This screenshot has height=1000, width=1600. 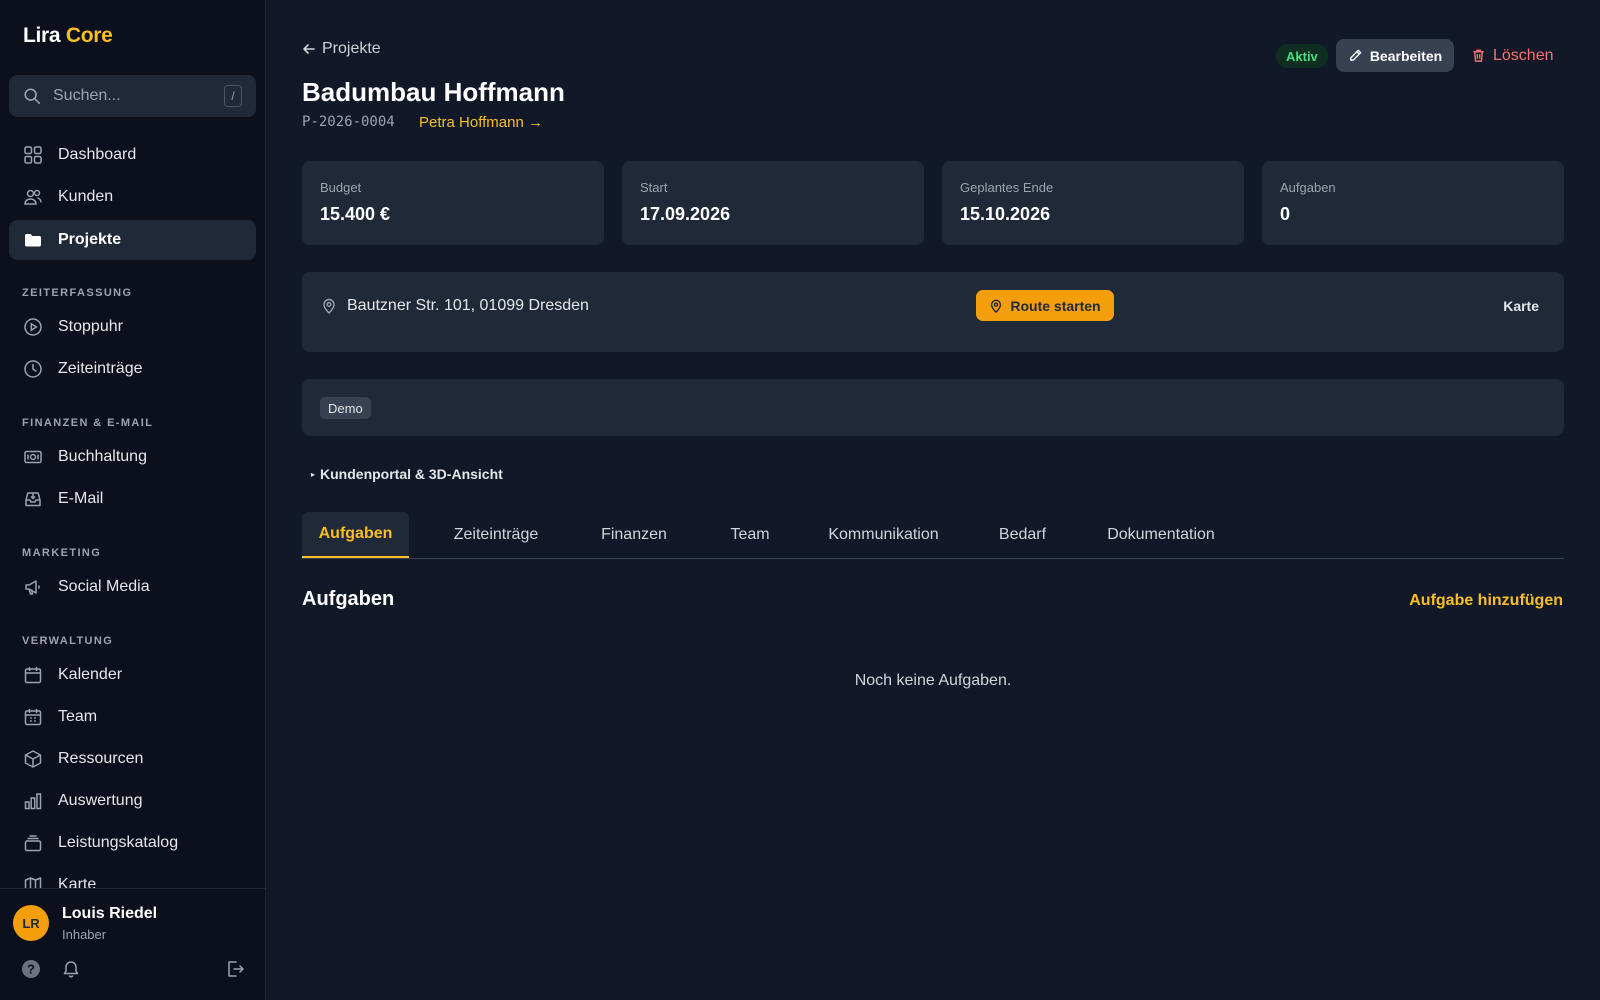 I want to click on sidebar-item-auswertung: Auswertung, so click(x=132, y=801).